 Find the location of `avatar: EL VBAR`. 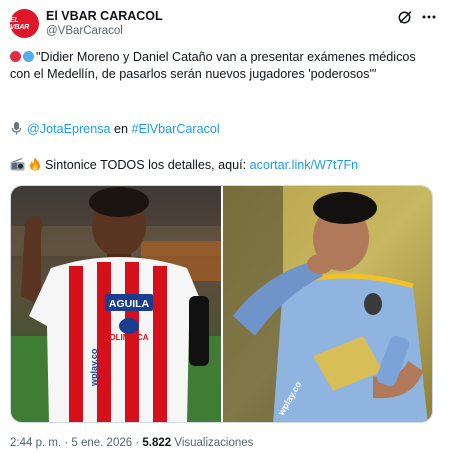

avatar: EL VBAR is located at coordinates (24, 23).